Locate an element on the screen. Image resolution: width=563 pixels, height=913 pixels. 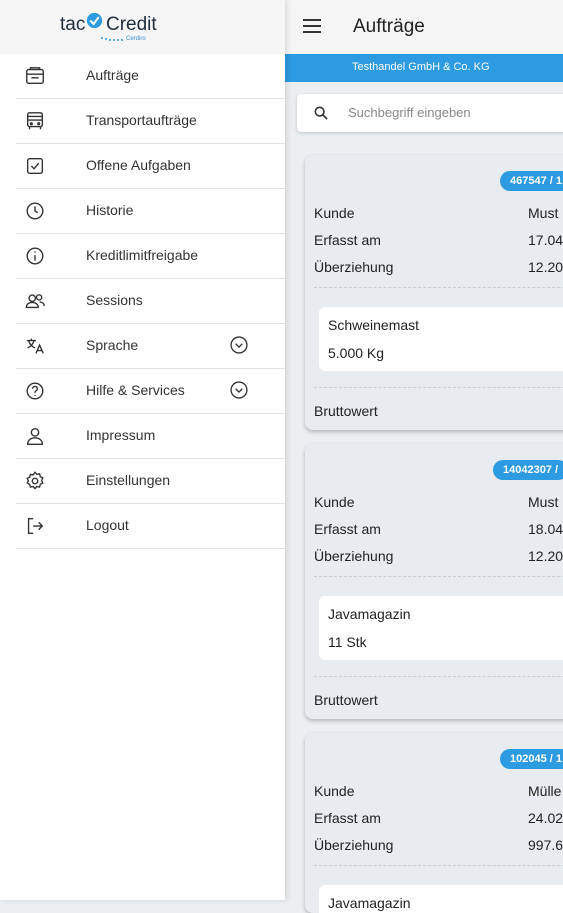
translate-icon is located at coordinates (35, 346).